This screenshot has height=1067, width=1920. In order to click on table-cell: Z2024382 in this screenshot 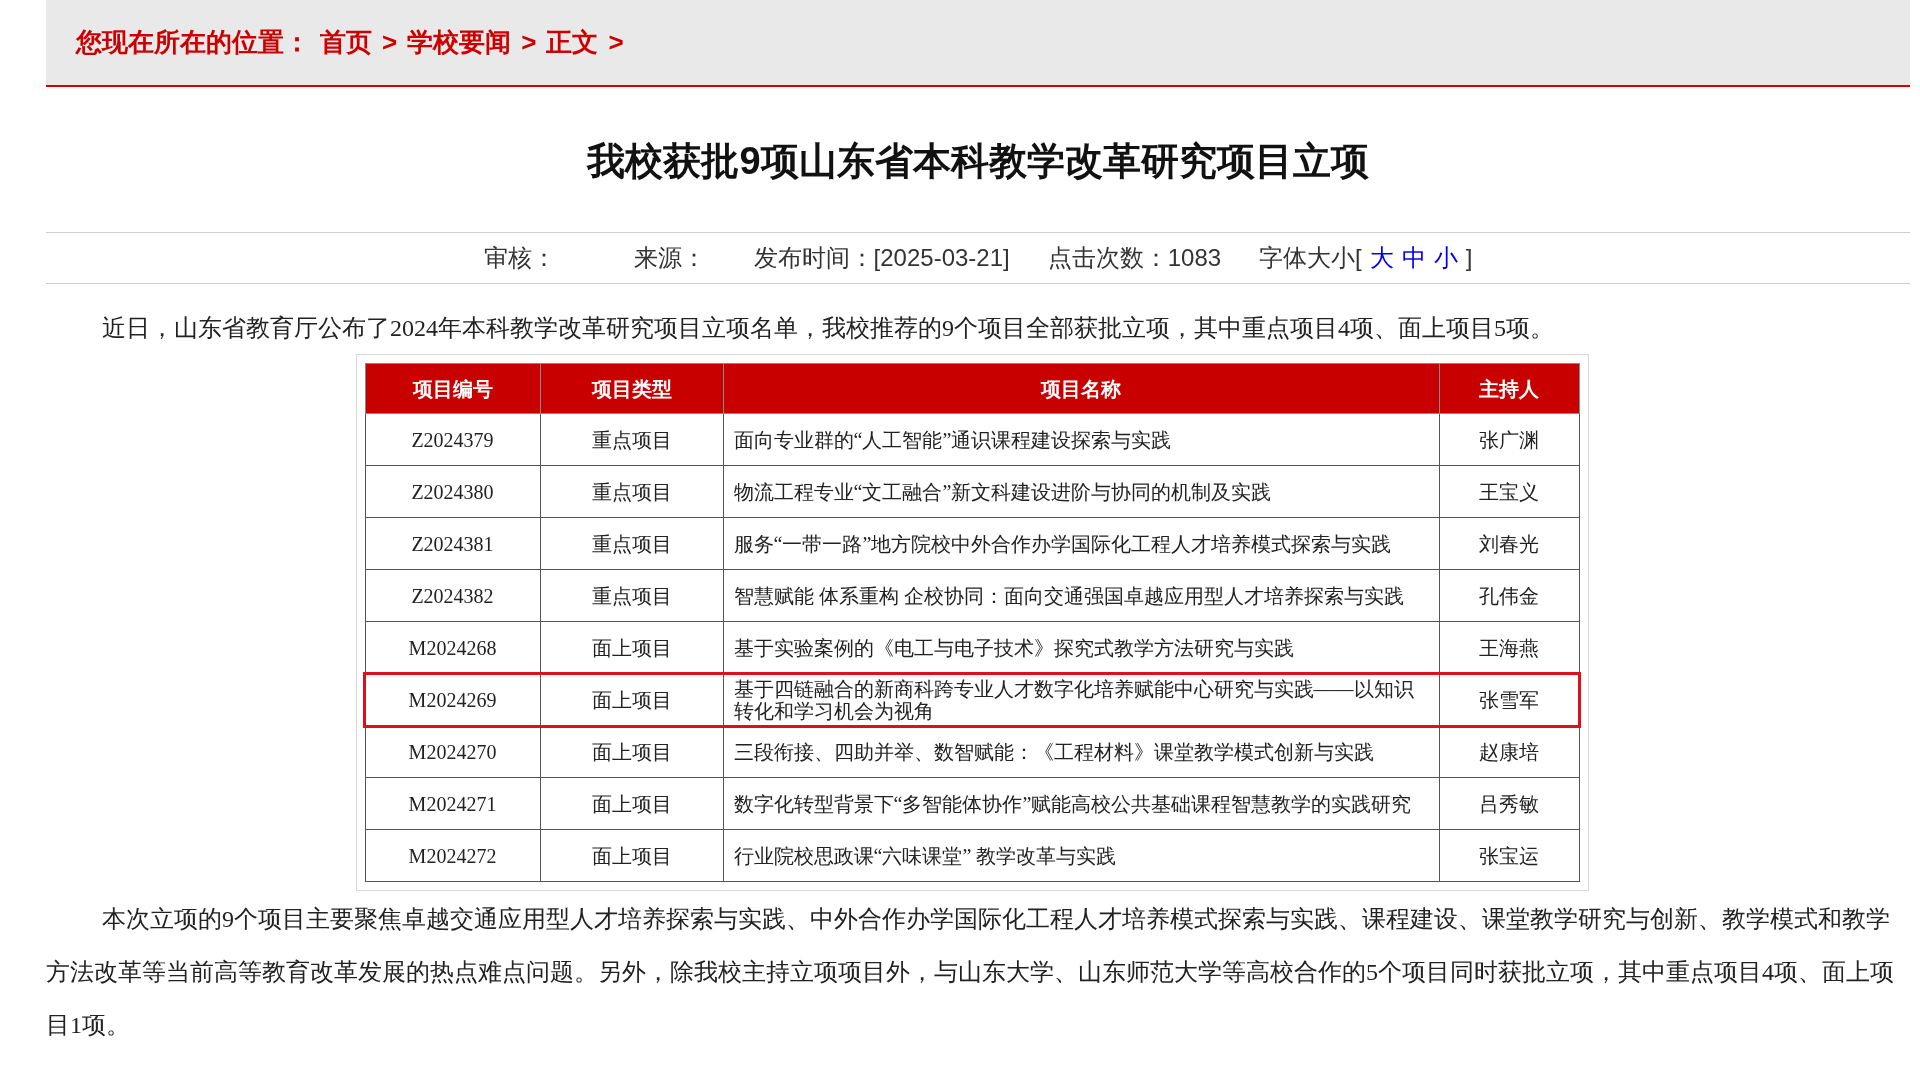, I will do `click(452, 595)`.